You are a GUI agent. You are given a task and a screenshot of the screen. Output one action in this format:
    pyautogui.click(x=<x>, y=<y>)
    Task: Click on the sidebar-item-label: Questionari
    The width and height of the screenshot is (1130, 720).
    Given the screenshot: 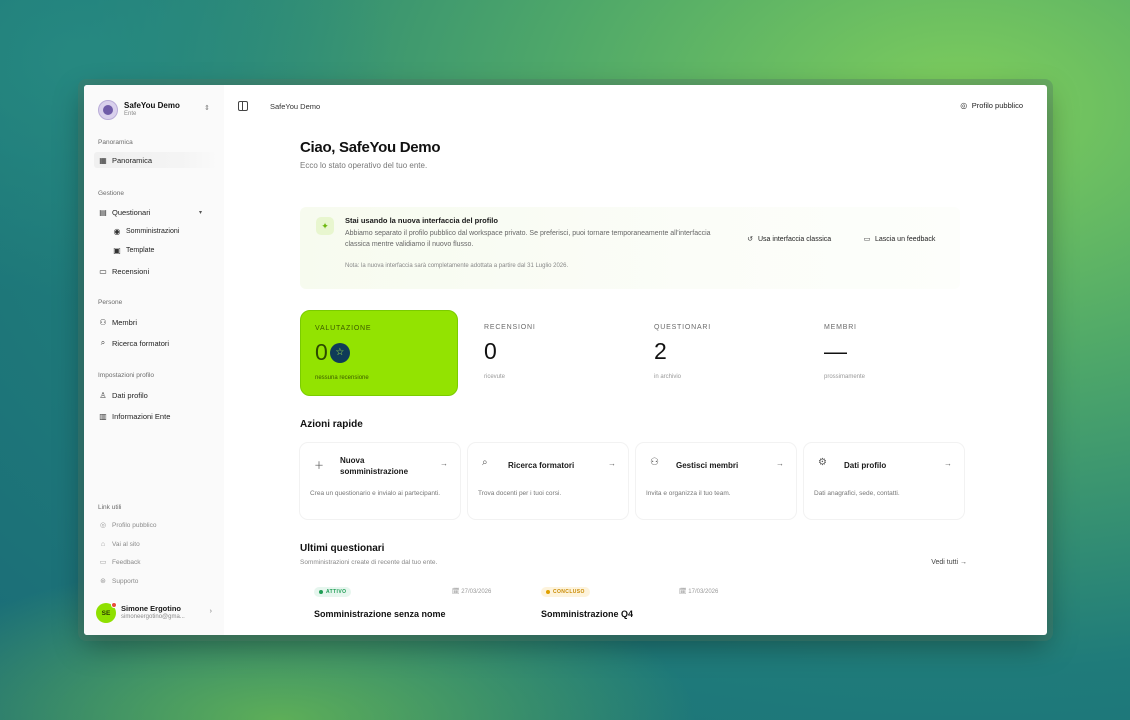 What is the action you would take?
    pyautogui.click(x=131, y=212)
    